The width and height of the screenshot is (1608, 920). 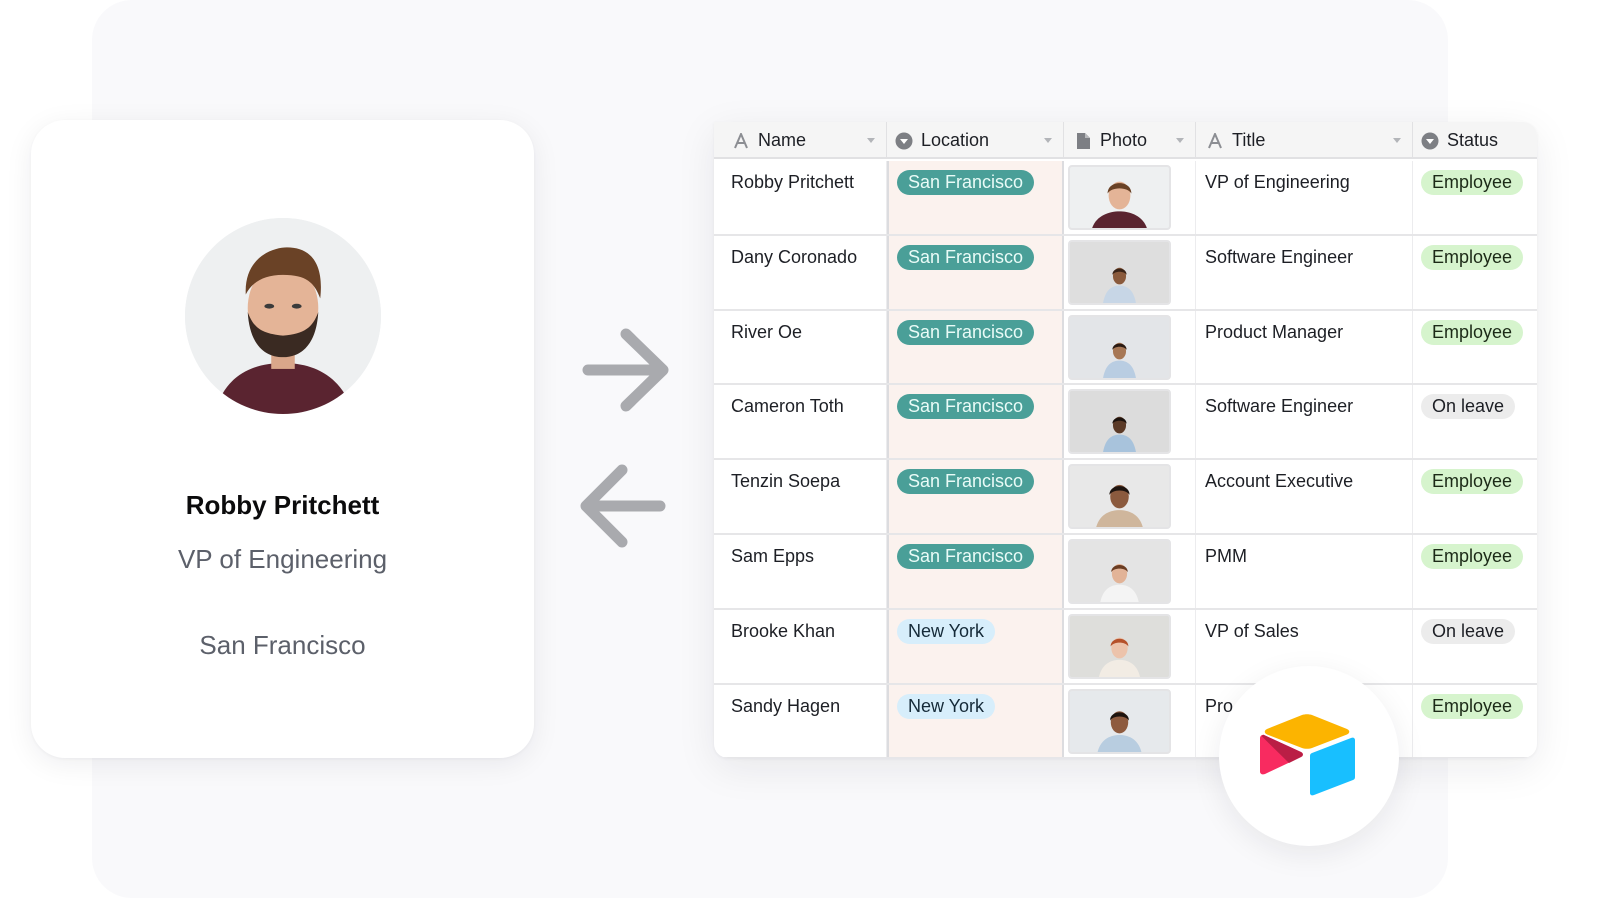 I want to click on arrow-right-icon, so click(x=625, y=370).